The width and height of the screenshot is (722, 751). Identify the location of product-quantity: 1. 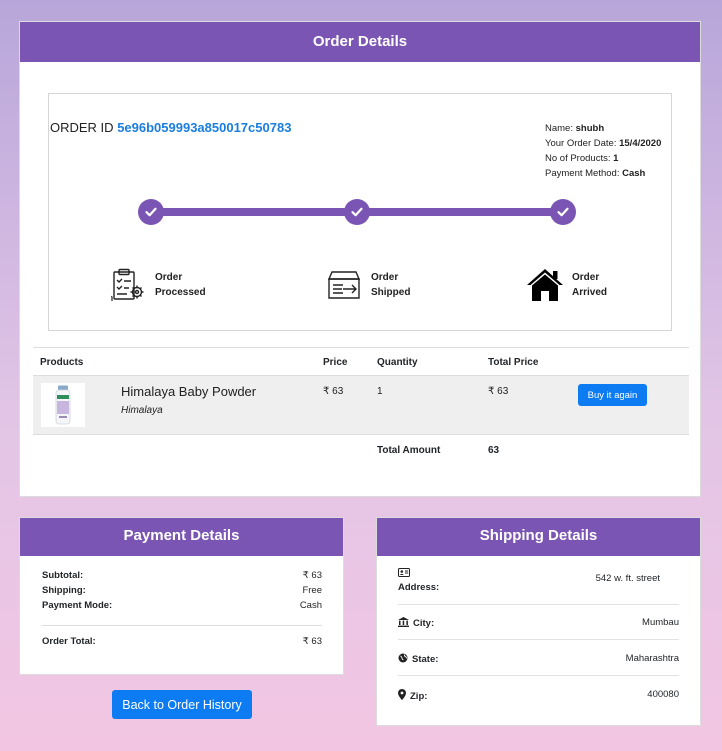
(380, 391).